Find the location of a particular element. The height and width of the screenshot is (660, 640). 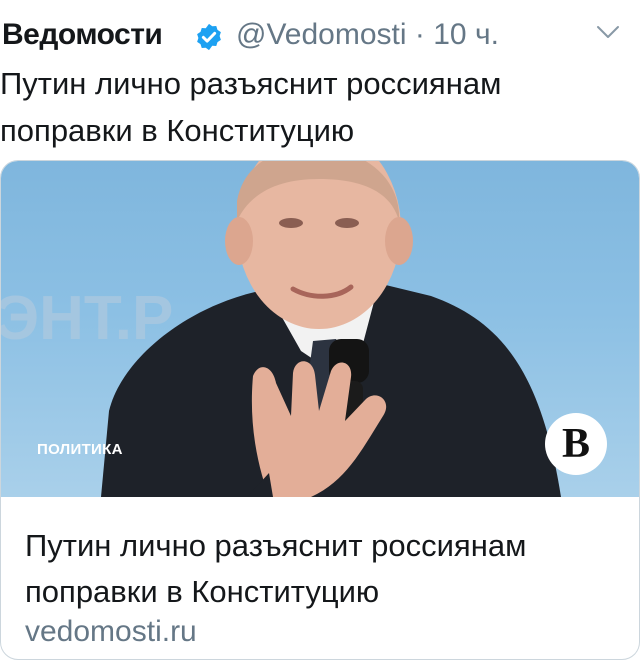

verified-badge-icon is located at coordinates (209, 37).